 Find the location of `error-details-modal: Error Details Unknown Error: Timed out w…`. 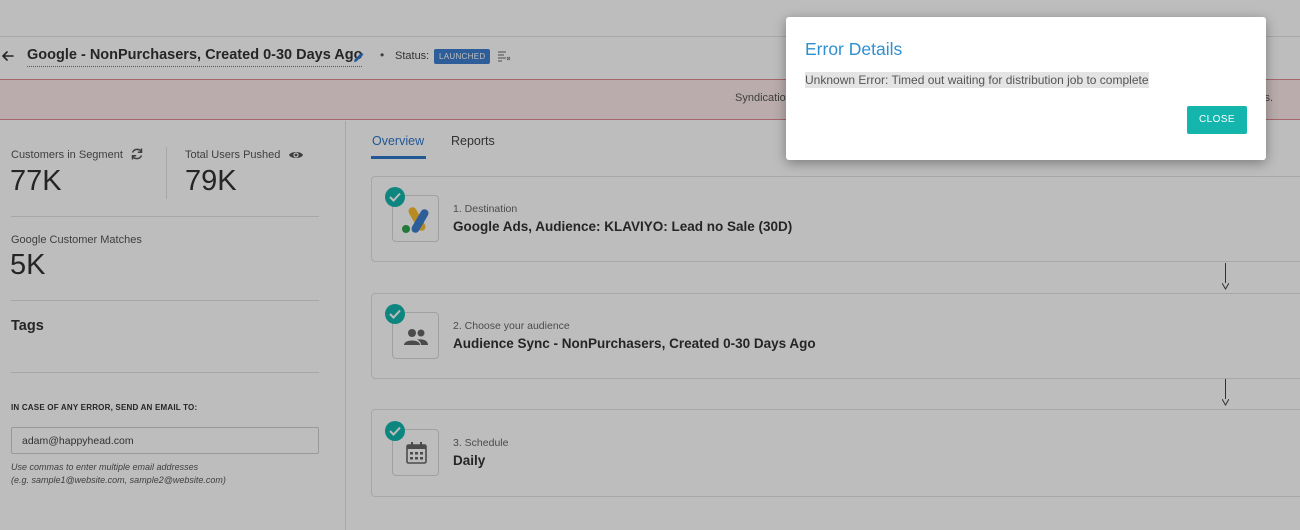

error-details-modal: Error Details Unknown Error: Timed out w… is located at coordinates (1026, 88).